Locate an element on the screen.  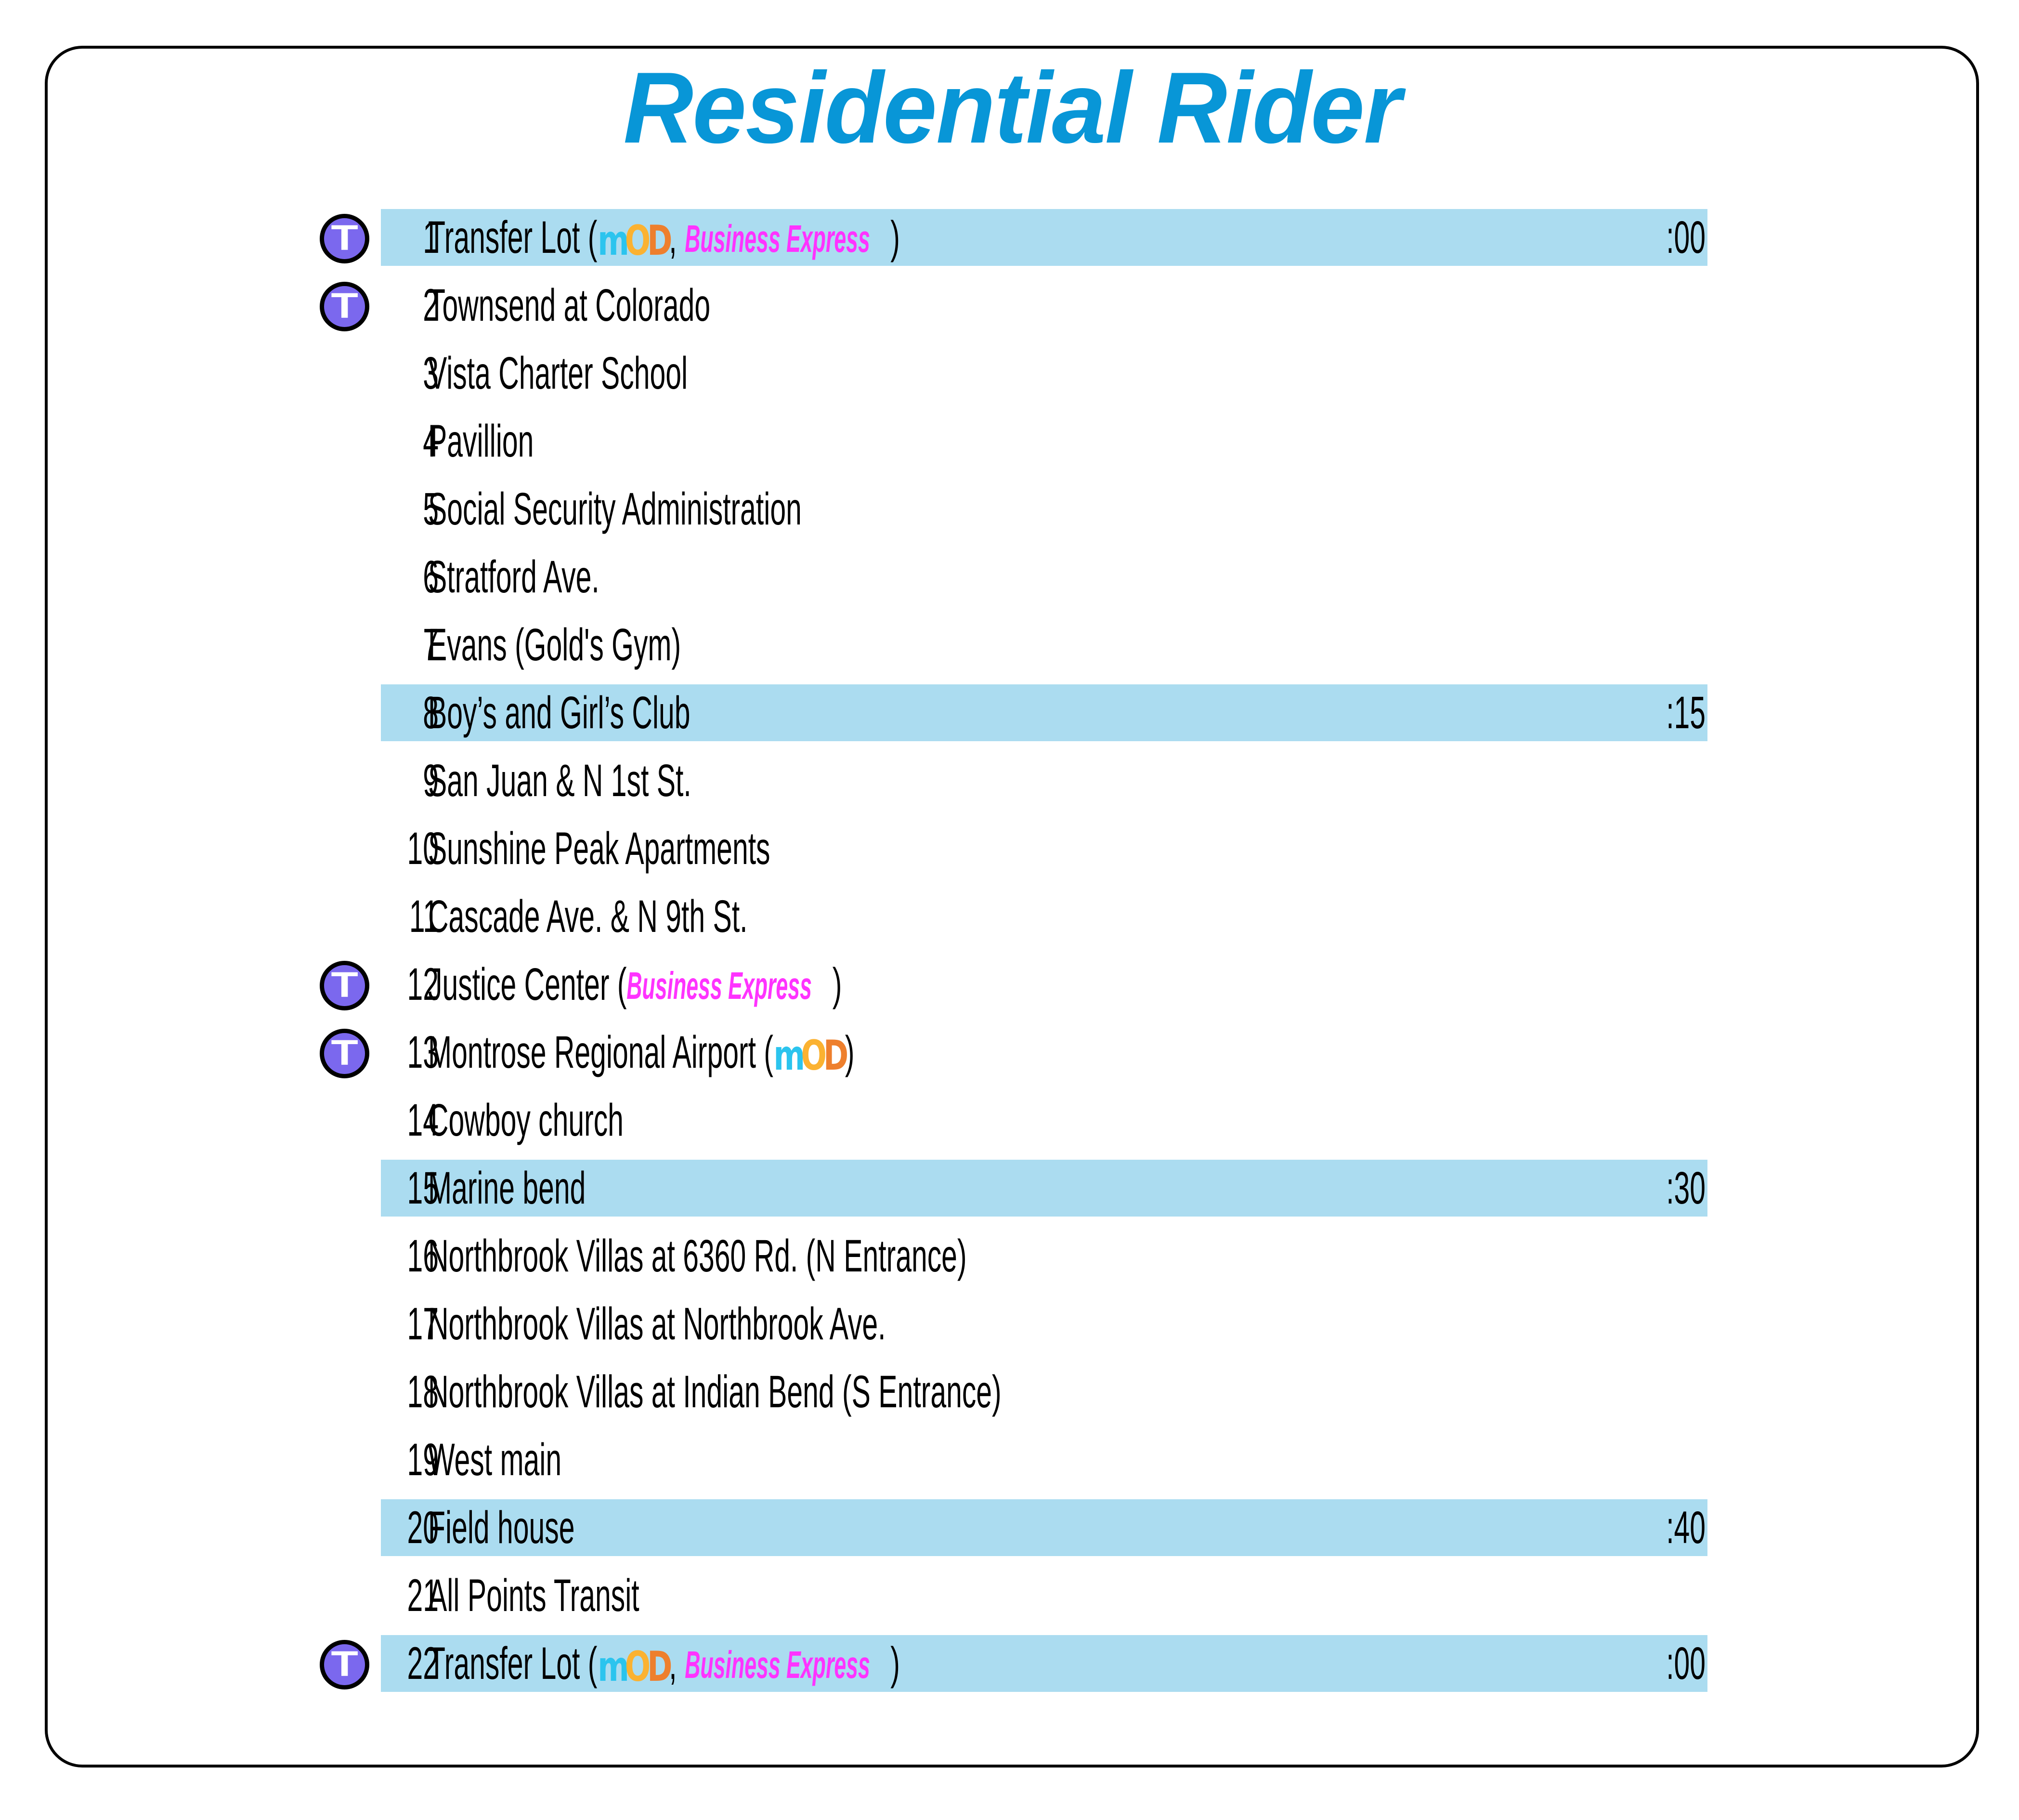
stop-label: Evans (Gold's Gym) is located at coordinates (554, 645).